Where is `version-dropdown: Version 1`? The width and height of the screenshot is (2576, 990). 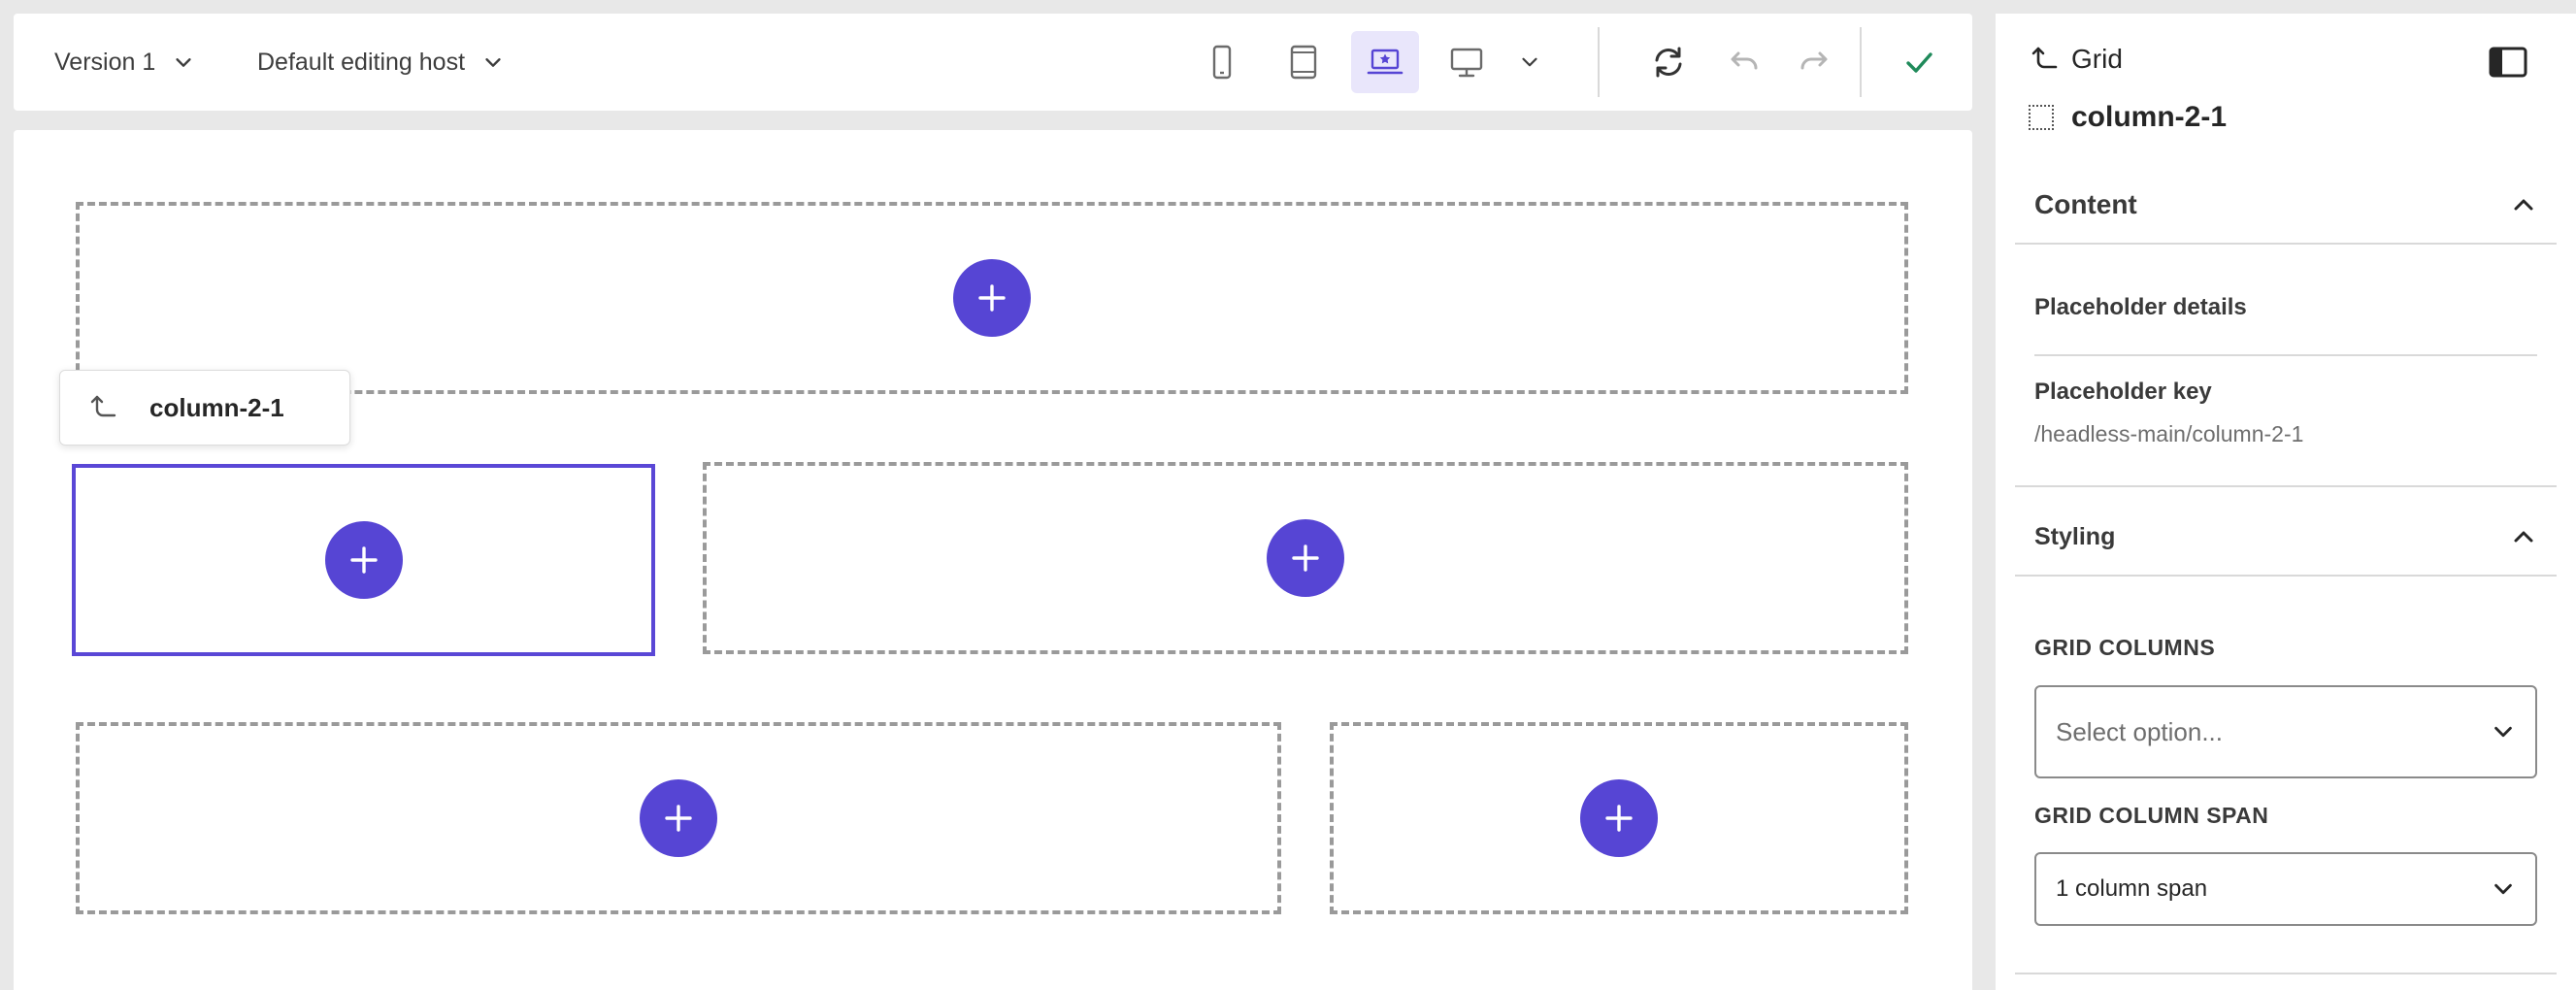
version-dropdown: Version 1 is located at coordinates (124, 62).